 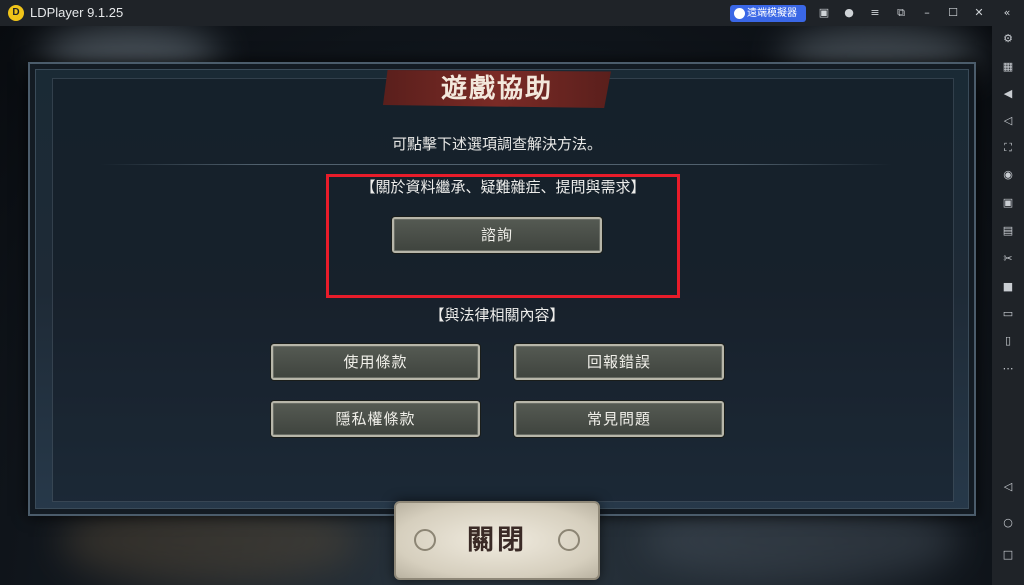 I want to click on dialog-title: 遊戲協助, so click(x=496, y=89).